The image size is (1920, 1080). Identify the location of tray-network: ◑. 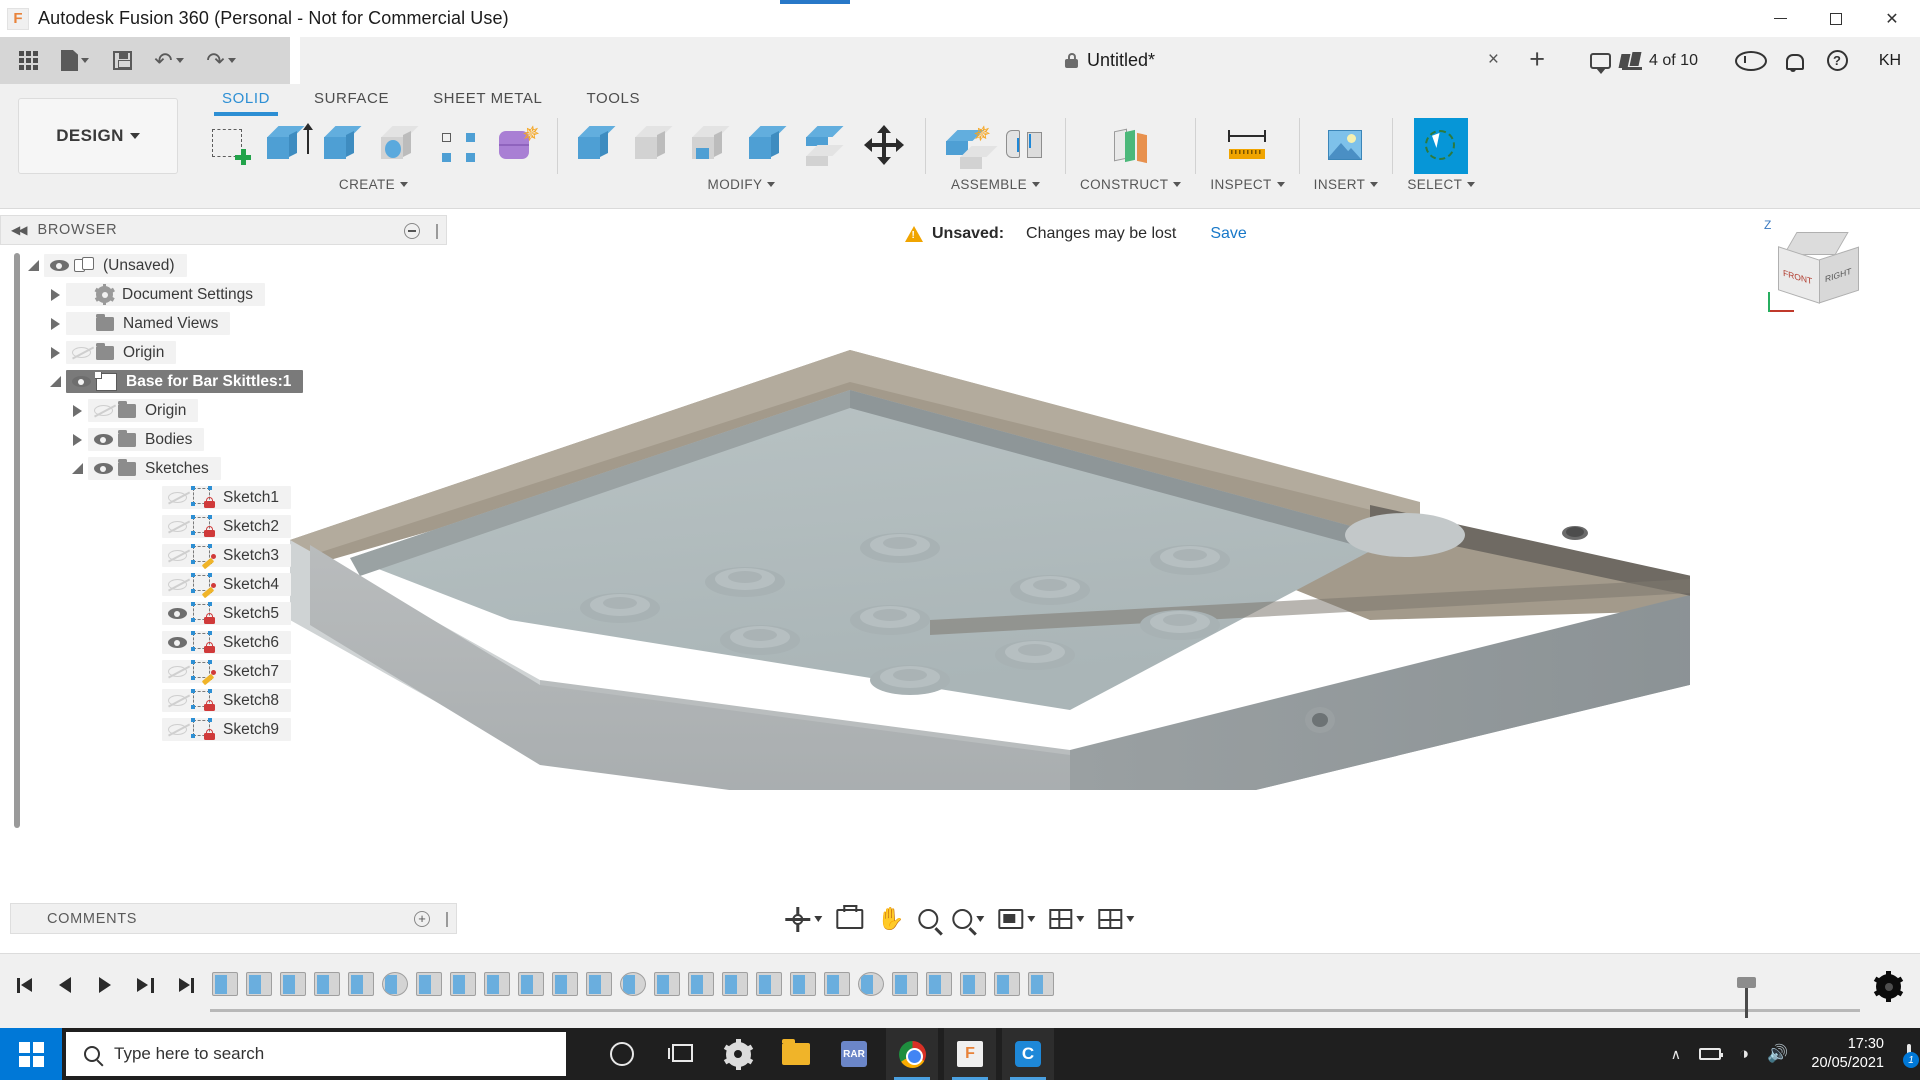
(1744, 1054).